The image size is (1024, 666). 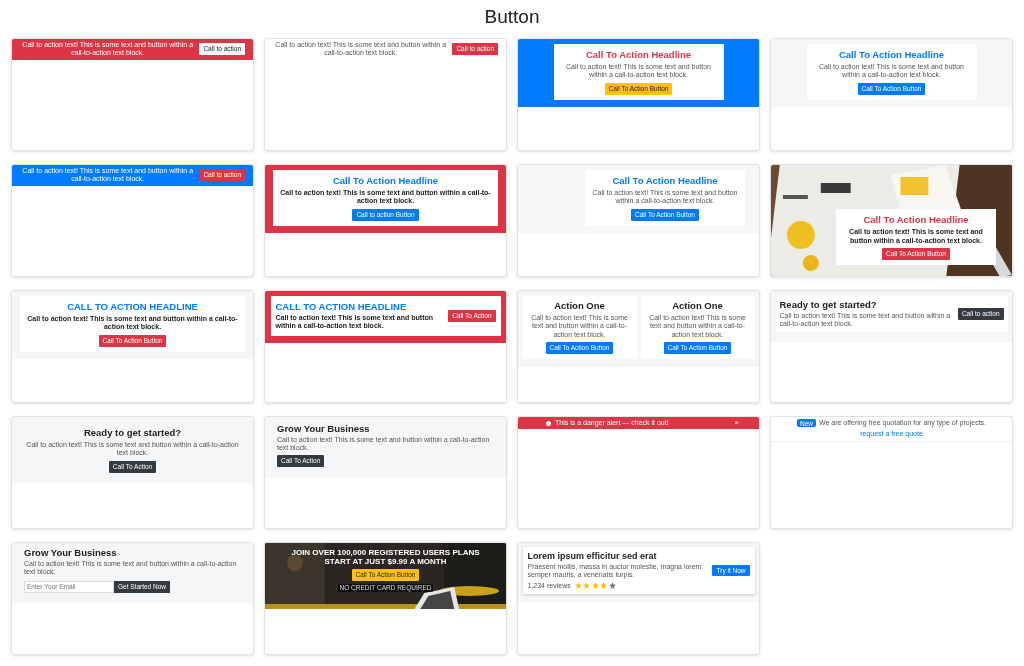 What do you see at coordinates (736, 423) in the screenshot?
I see `close-button: ×` at bounding box center [736, 423].